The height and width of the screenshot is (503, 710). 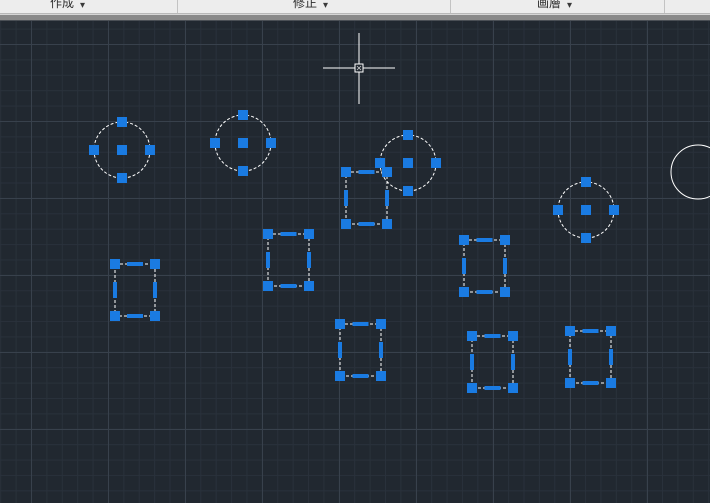 I want to click on ribbon-panel-modify-title: 修正 ▾, so click(x=310, y=5).